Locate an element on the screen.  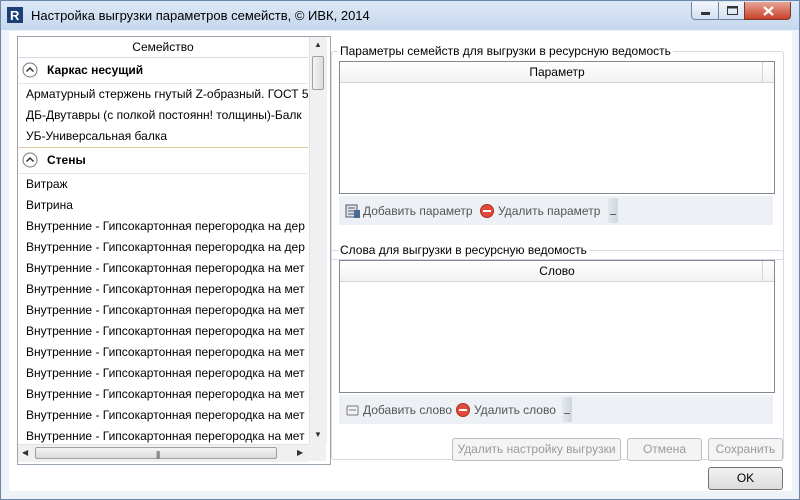
group-label: Стены is located at coordinates (66, 160).